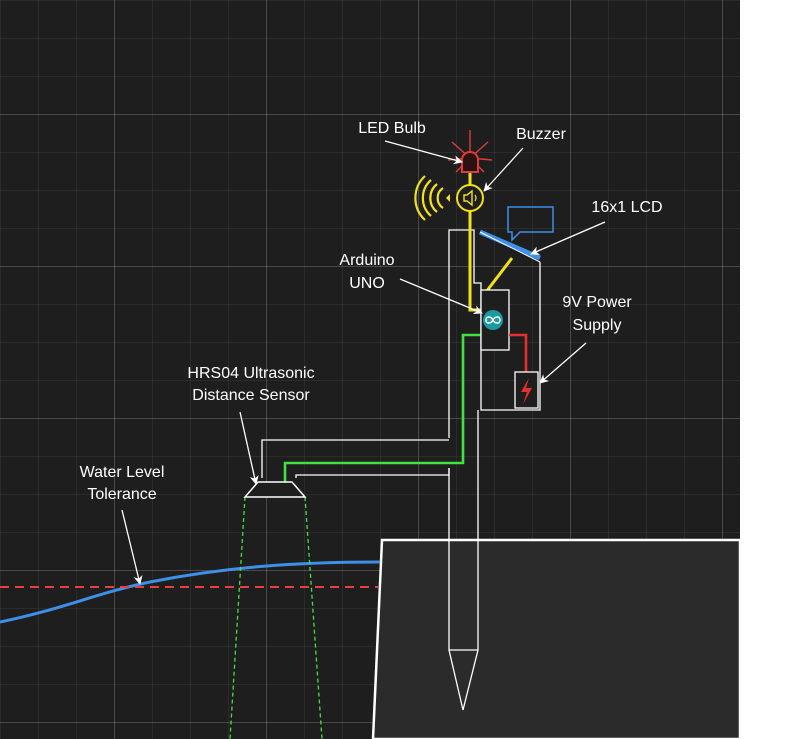 This screenshot has height=739, width=790. I want to click on sensor-label-line2: Distance Sensor, so click(251, 395).